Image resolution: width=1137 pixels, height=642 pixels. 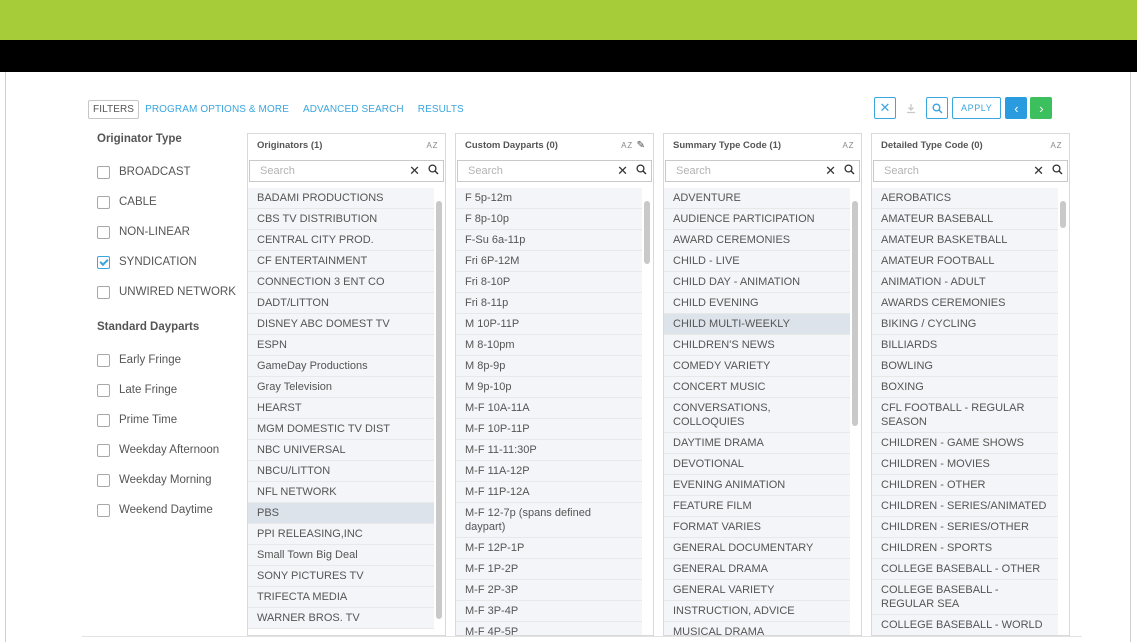 What do you see at coordinates (965, 415) in the screenshot?
I see `list-item: CFL FOOTBALL - REGULAR SEASON` at bounding box center [965, 415].